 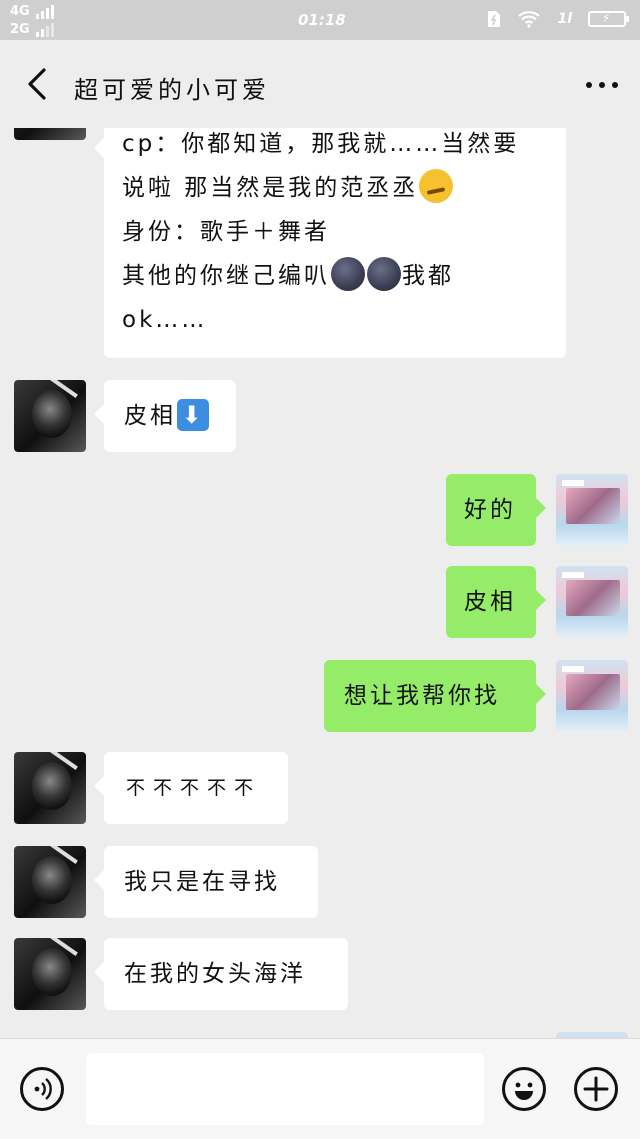 I want to click on message-bubble-incoming: 我只是在寻找, so click(x=206, y=882).